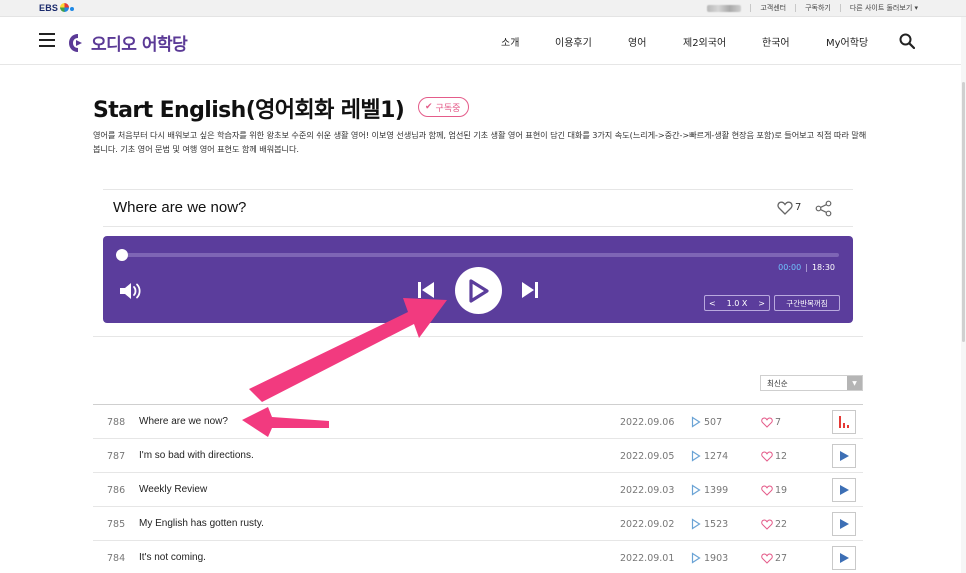 The image size is (966, 573). Describe the element at coordinates (847, 41) in the screenshot. I see `nav-item-my-academy: My어학당` at that location.